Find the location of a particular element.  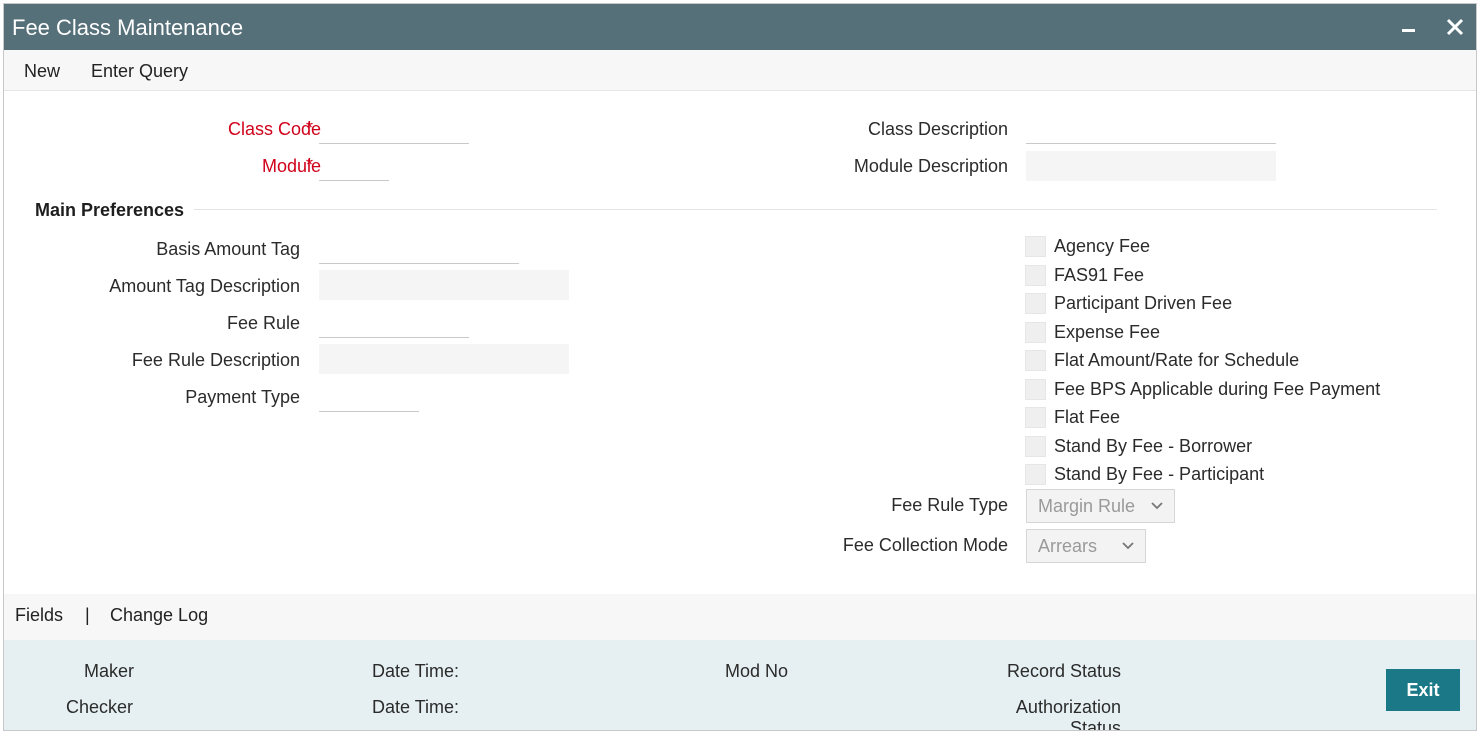

authorization-status-label-line1: Authorization is located at coordinates (1068, 707).